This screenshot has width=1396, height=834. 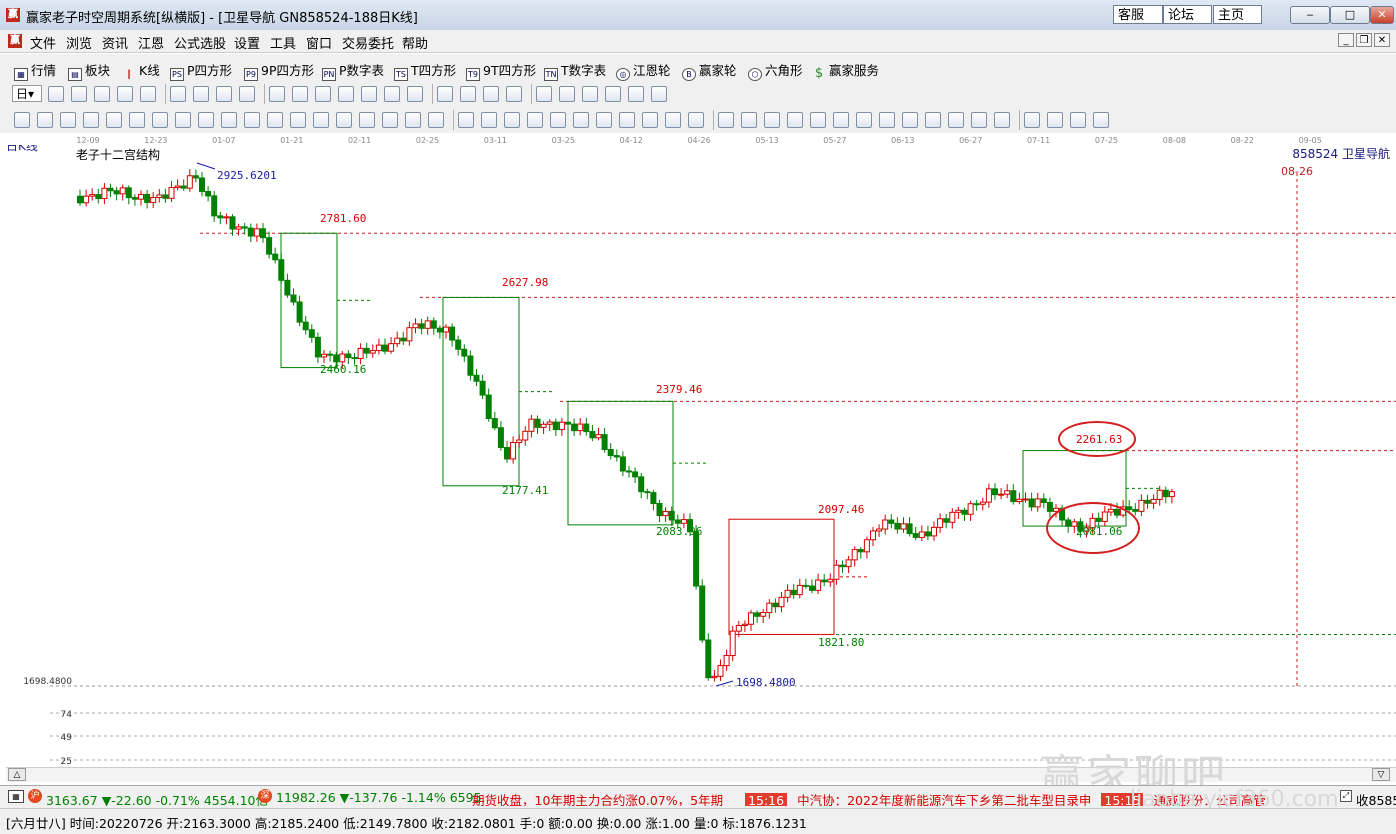 I want to click on minimize-button: ‒, so click(x=1310, y=15).